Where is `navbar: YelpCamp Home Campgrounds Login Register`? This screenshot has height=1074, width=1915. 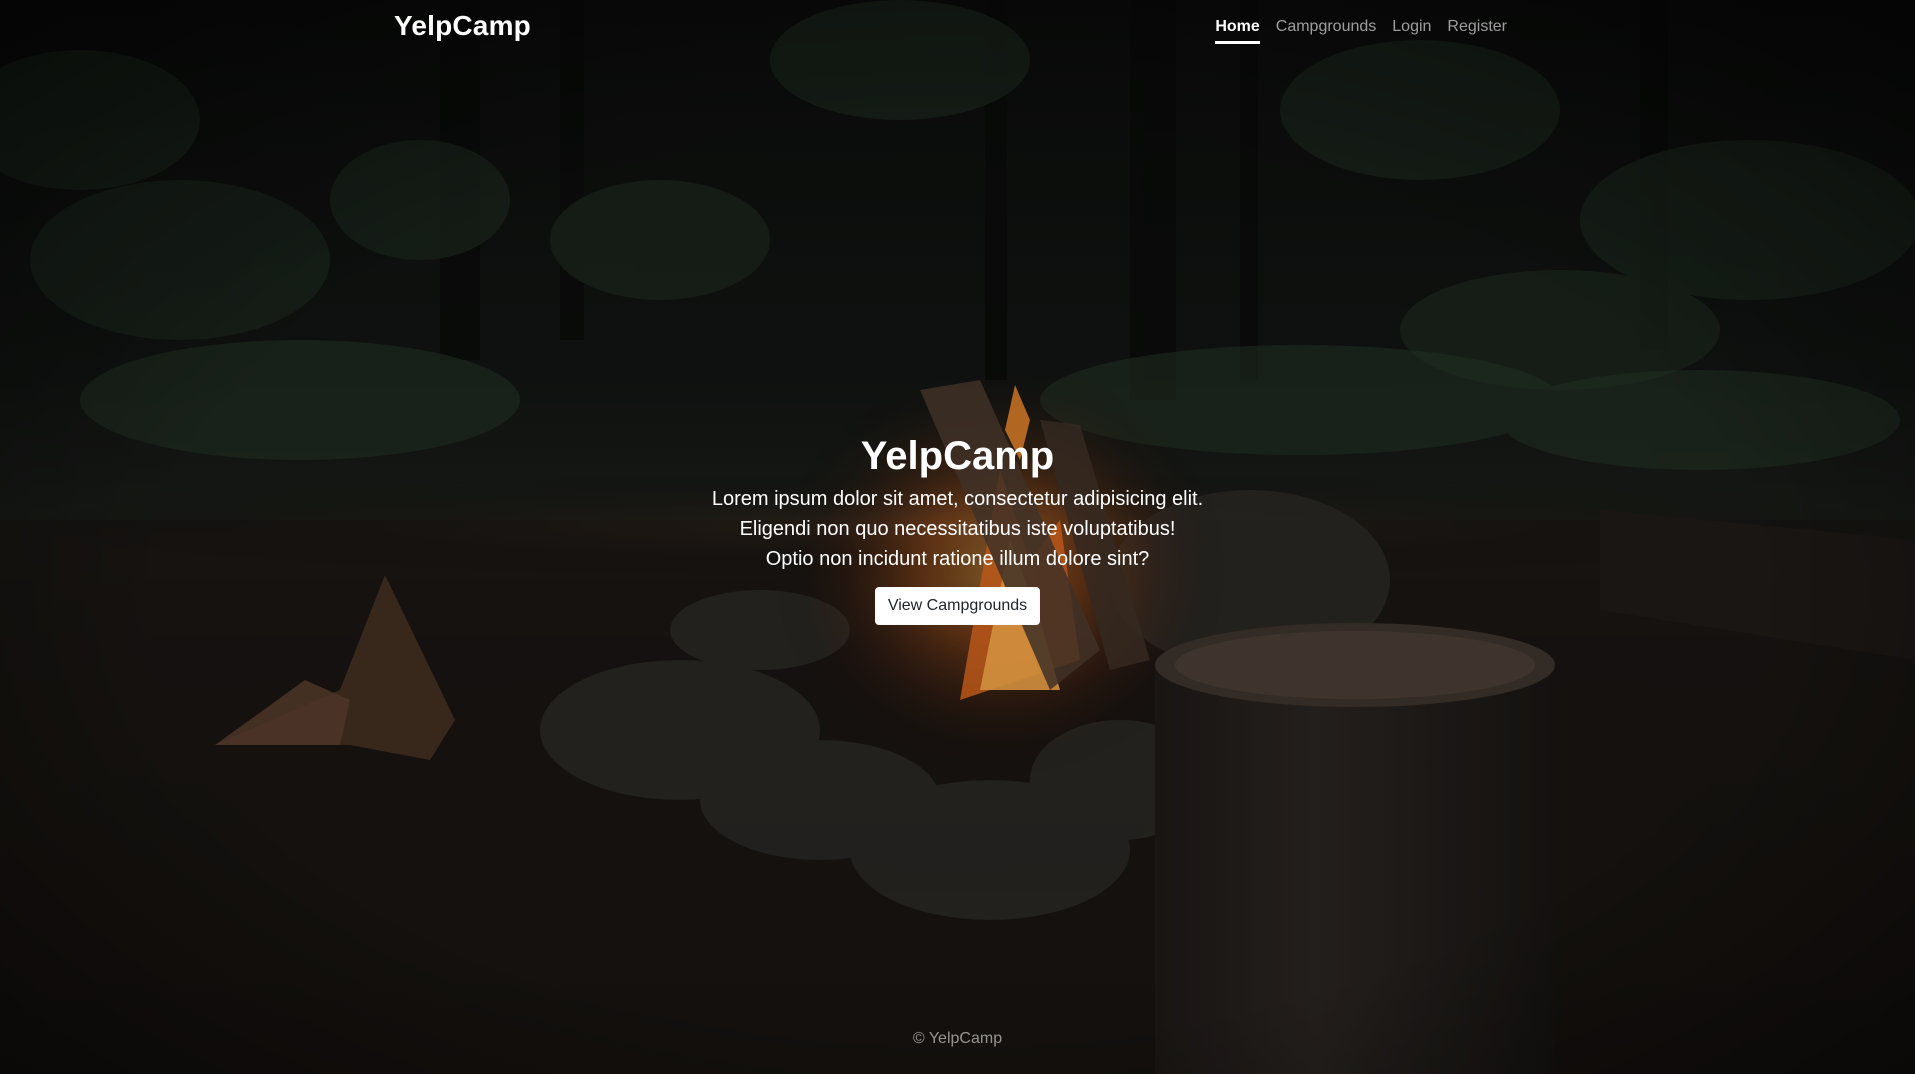 navbar: YelpCamp Home Campgrounds Login Register is located at coordinates (957, 28).